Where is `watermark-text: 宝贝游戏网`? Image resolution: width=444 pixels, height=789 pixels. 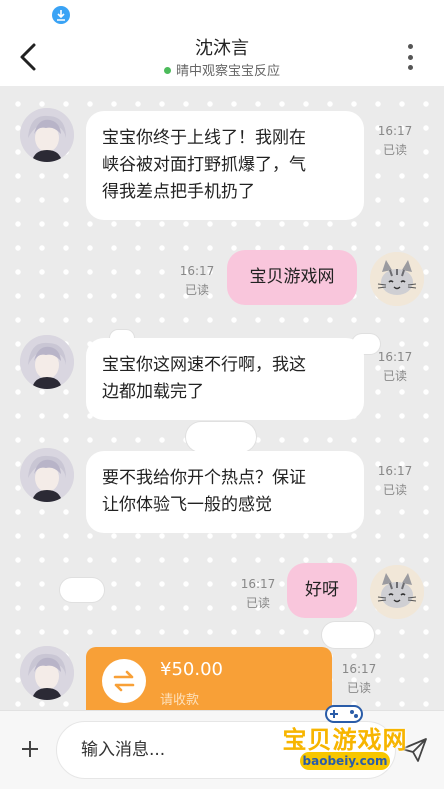 watermark-text: 宝贝游戏网 is located at coordinates (345, 740).